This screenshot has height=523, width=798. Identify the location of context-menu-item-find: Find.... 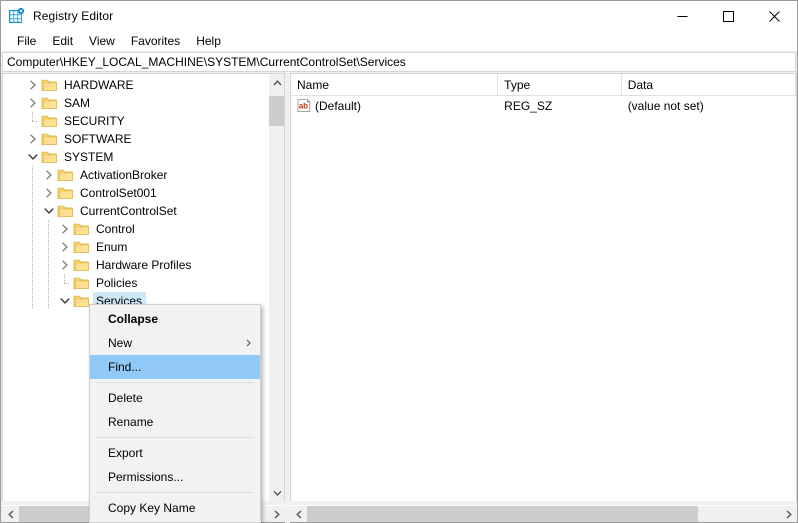
(175, 367).